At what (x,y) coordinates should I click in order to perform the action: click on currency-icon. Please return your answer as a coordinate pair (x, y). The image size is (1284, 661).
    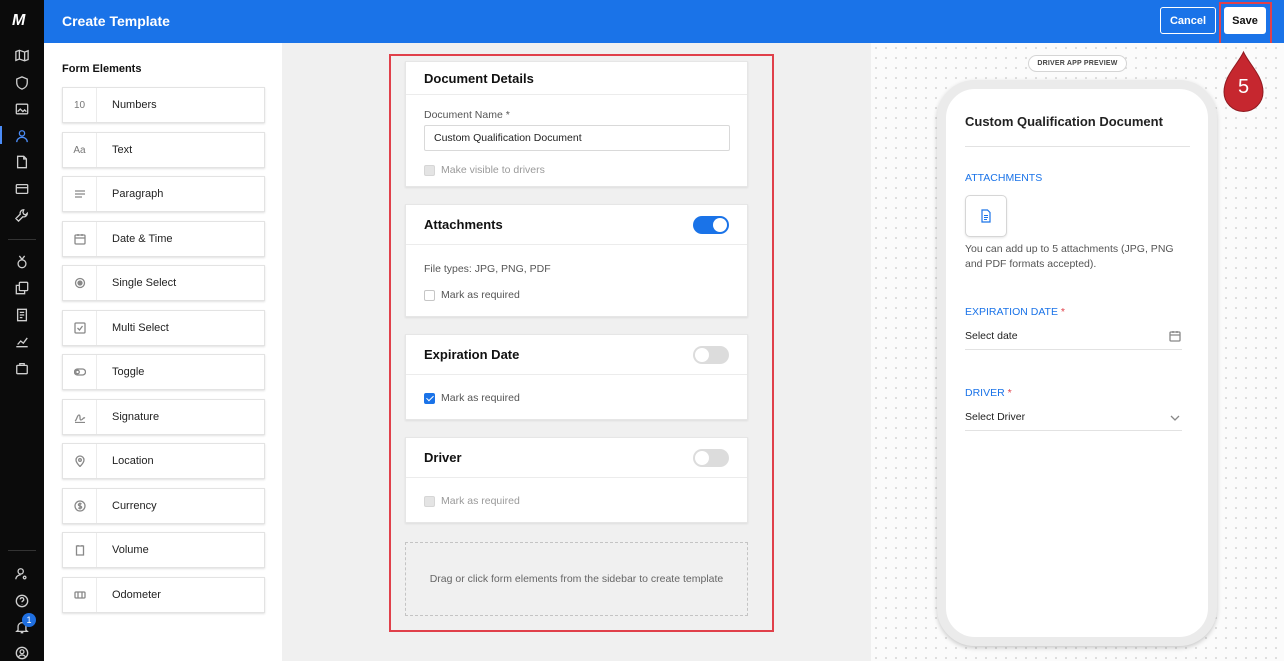
    Looking at the image, I should click on (80, 506).